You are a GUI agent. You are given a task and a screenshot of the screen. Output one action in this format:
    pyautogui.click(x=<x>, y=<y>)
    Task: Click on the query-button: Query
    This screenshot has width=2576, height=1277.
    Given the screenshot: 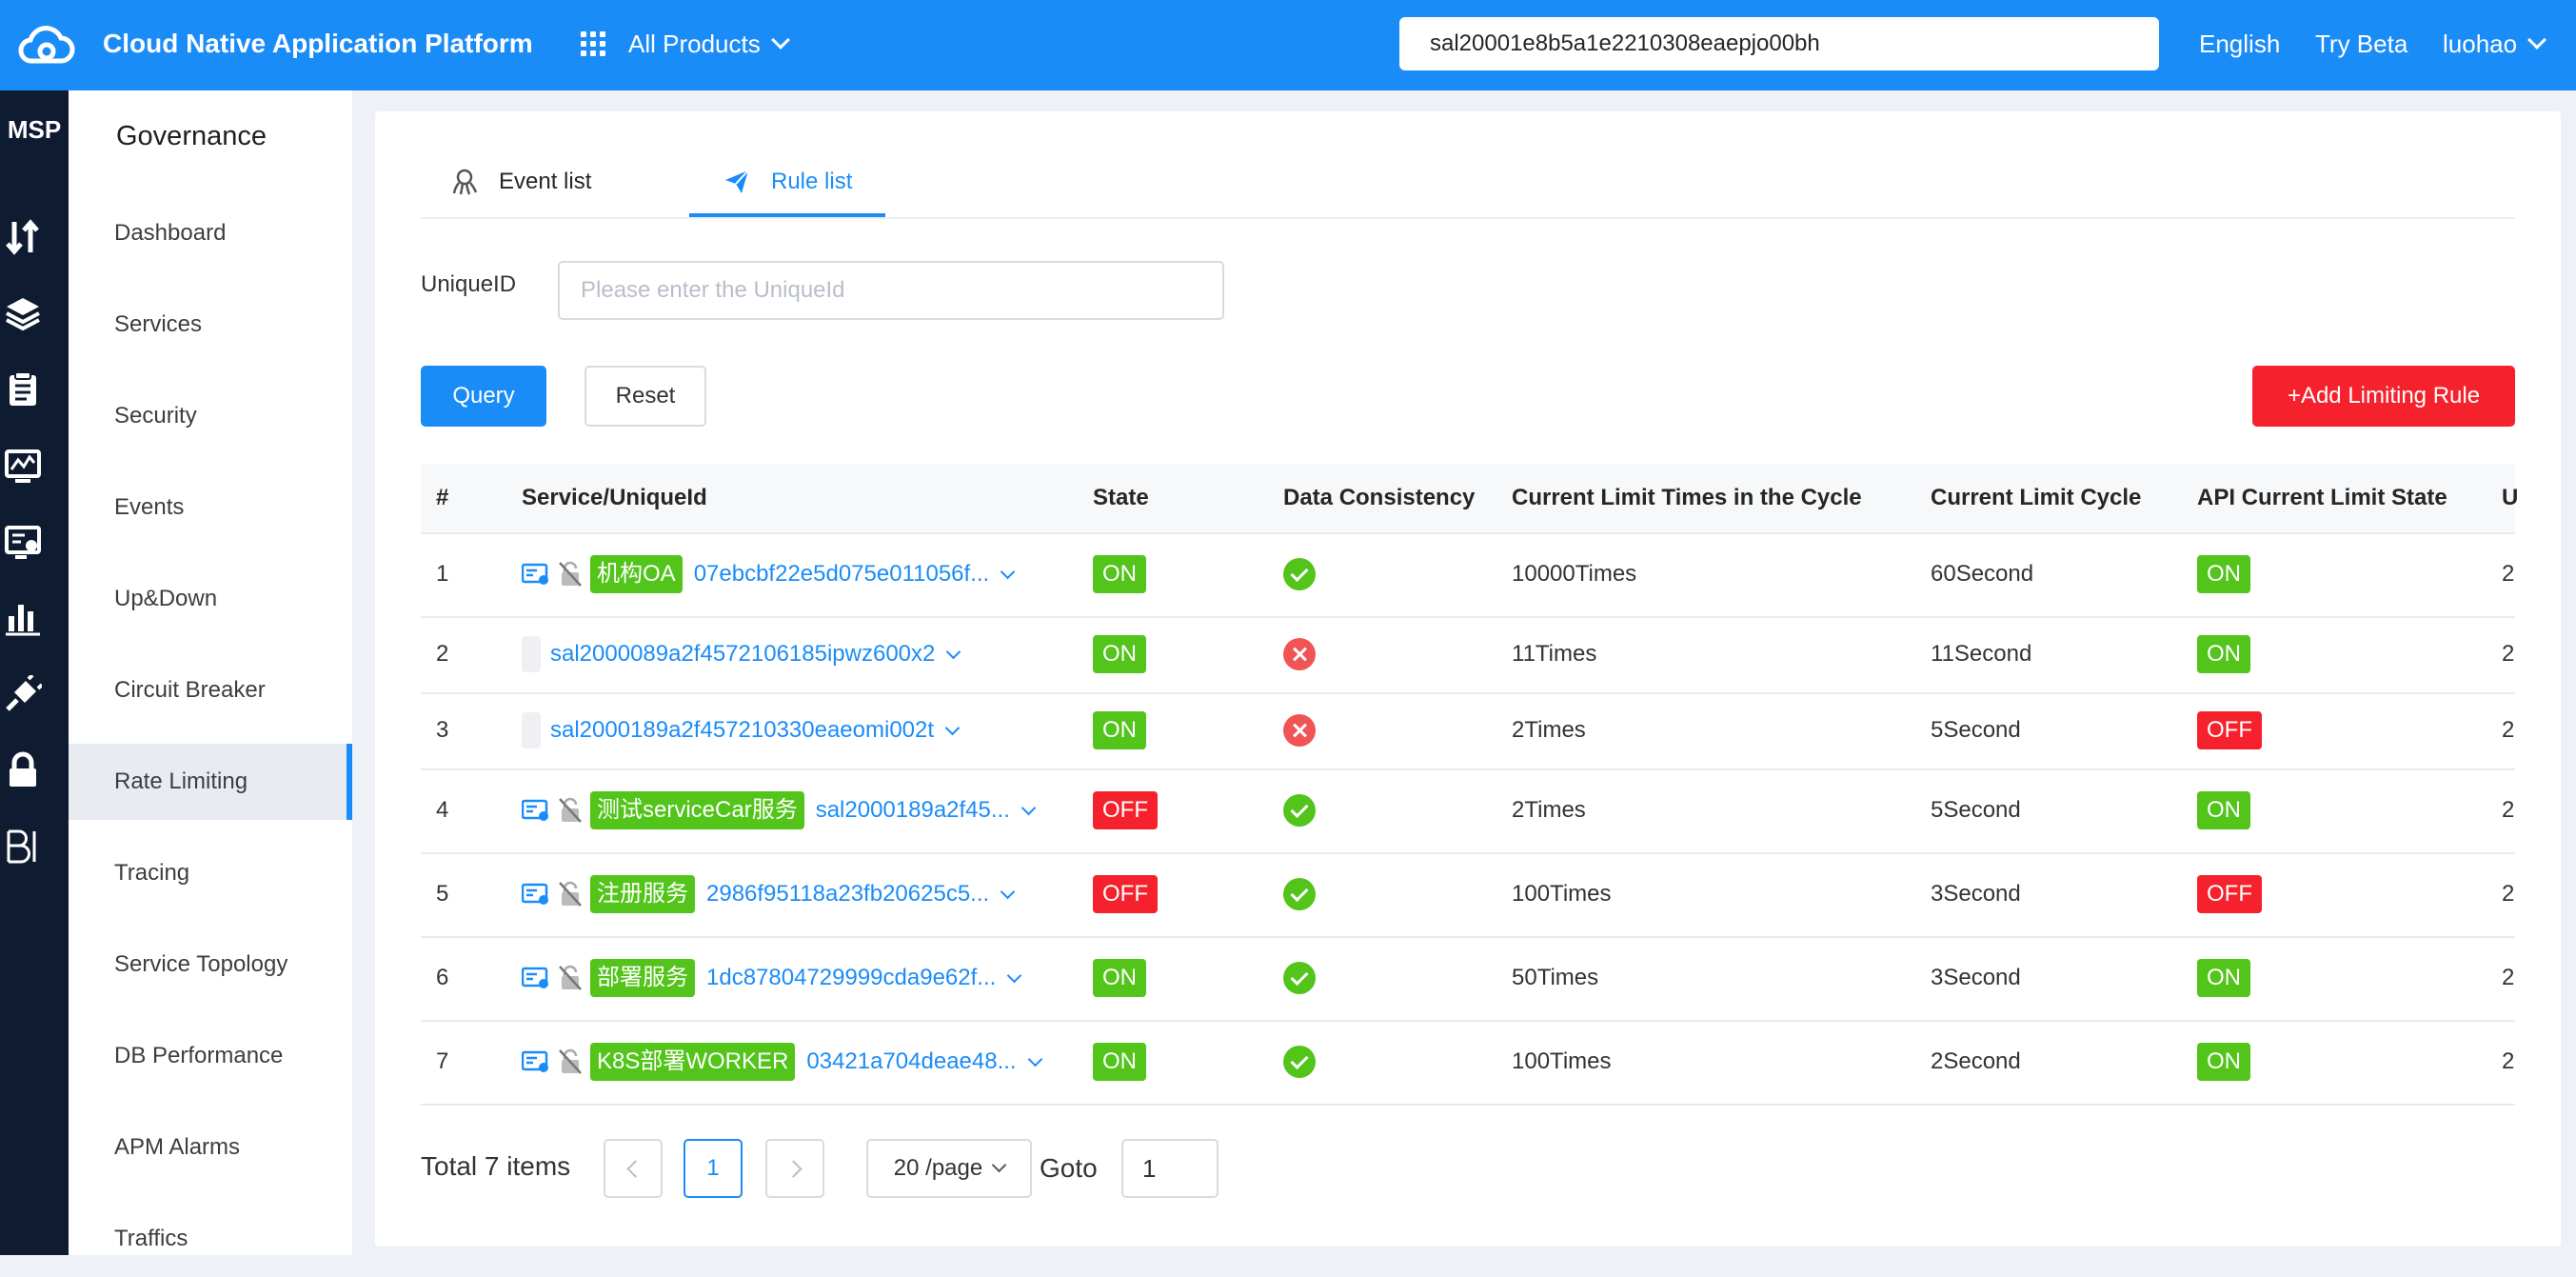 What is the action you would take?
    pyautogui.click(x=483, y=396)
    